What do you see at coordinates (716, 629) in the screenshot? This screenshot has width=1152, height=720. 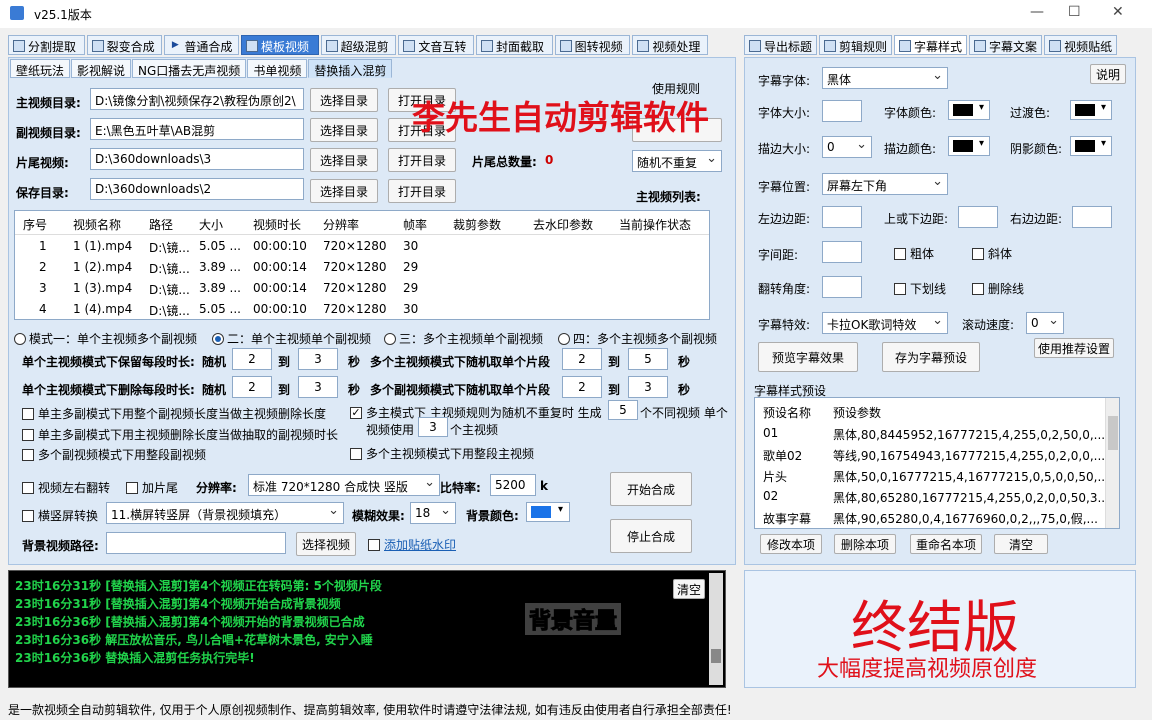 I see `log-scrollbar` at bounding box center [716, 629].